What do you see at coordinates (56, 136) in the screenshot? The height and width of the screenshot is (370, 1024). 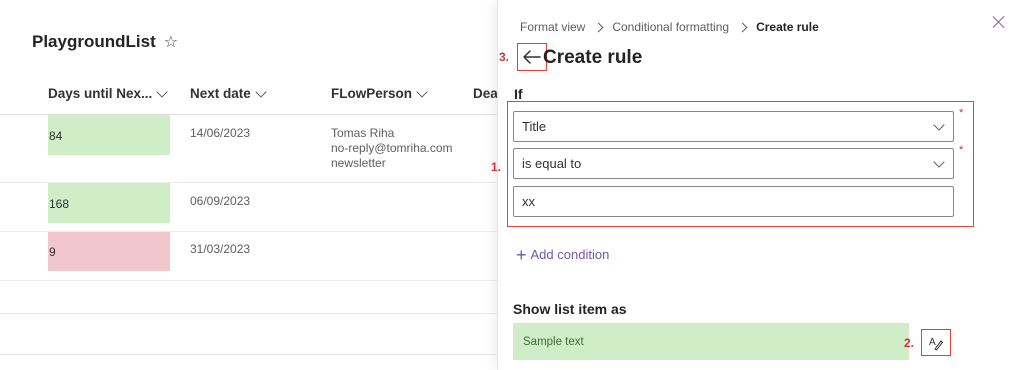 I see `days-value: 84` at bounding box center [56, 136].